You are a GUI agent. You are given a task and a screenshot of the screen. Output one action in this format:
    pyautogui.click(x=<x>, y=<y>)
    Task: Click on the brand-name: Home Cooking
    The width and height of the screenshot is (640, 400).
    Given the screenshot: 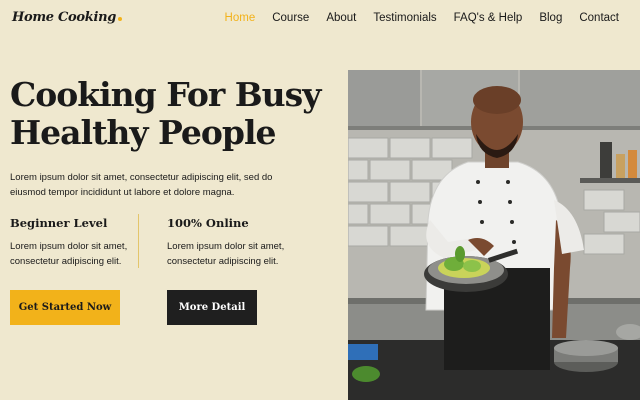 What is the action you would take?
    pyautogui.click(x=64, y=17)
    